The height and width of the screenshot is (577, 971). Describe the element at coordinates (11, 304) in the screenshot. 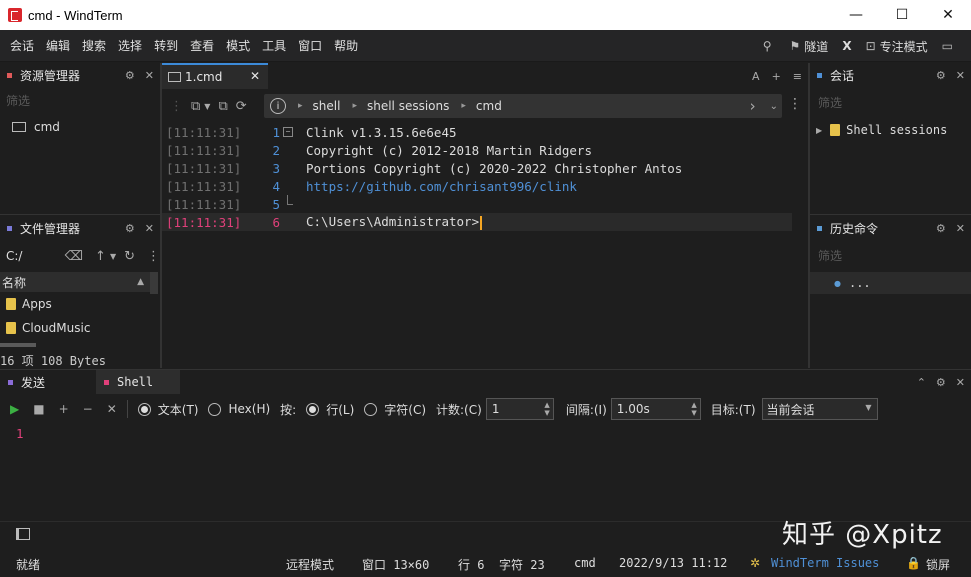

I see `folder-icon` at that location.